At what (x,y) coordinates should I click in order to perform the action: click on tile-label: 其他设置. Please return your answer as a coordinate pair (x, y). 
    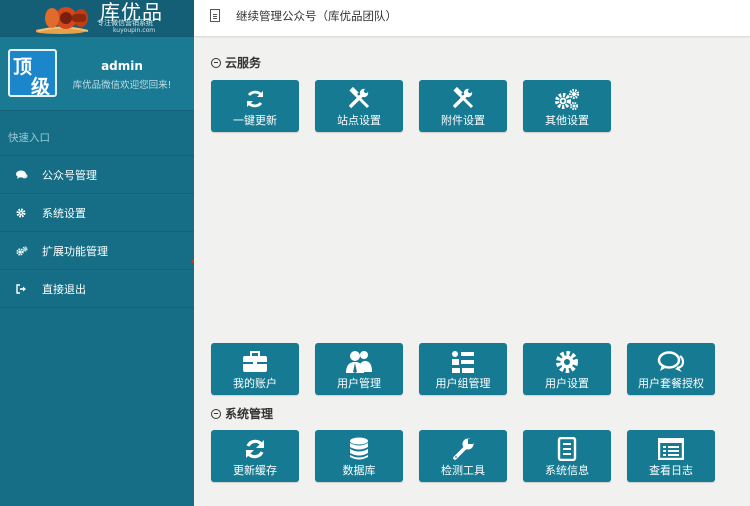
    Looking at the image, I should click on (567, 120).